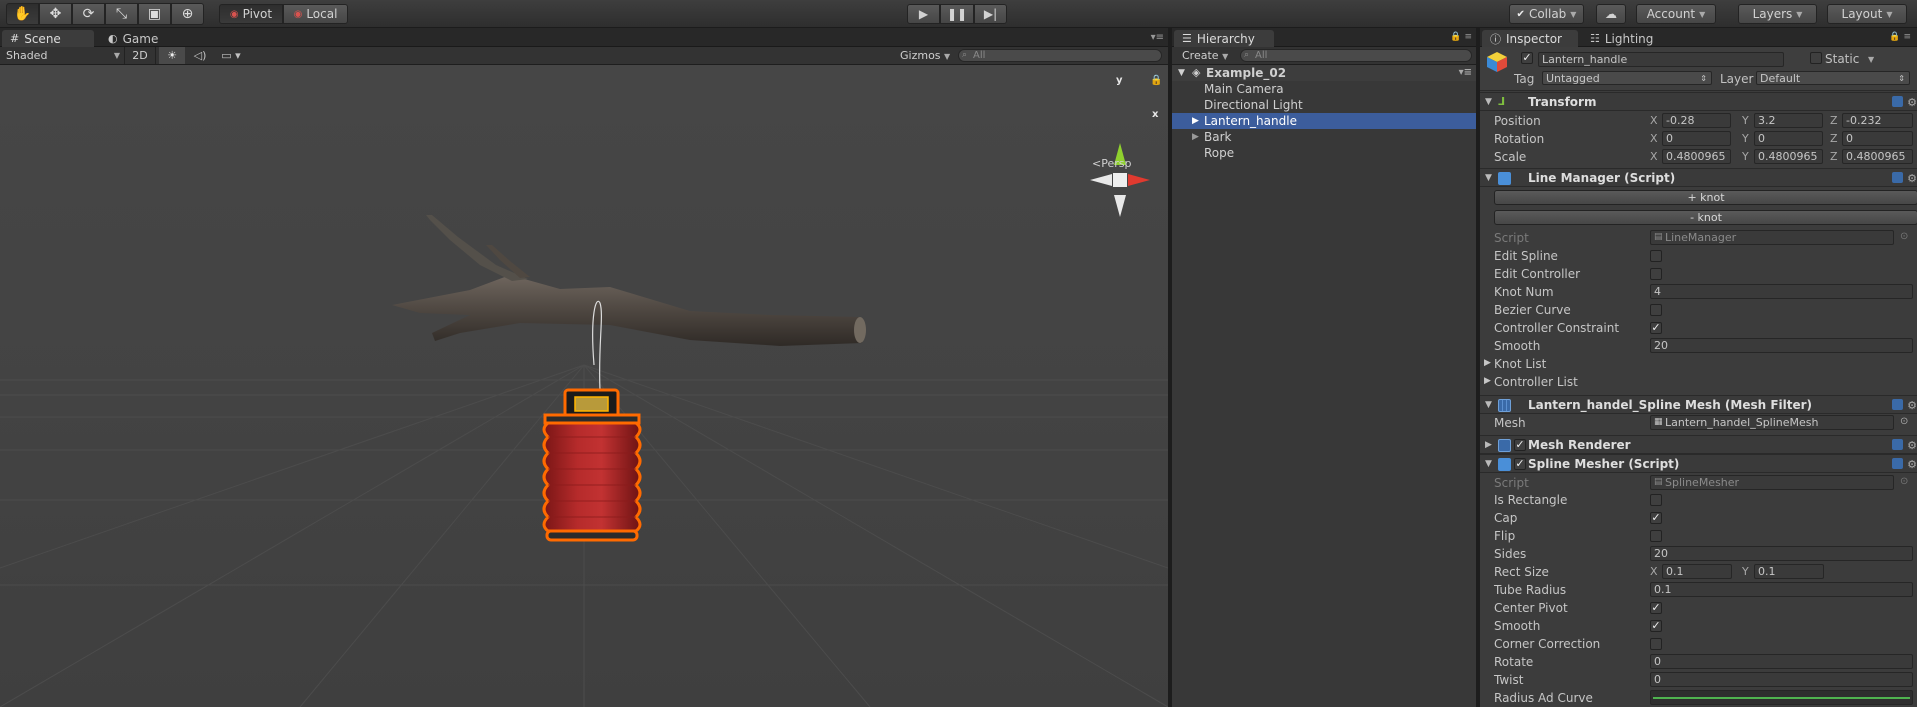  Describe the element at coordinates (1698, 177) in the screenshot. I see `line-manager-component-header: ▼ Line Manager (Script) ⚙` at that location.